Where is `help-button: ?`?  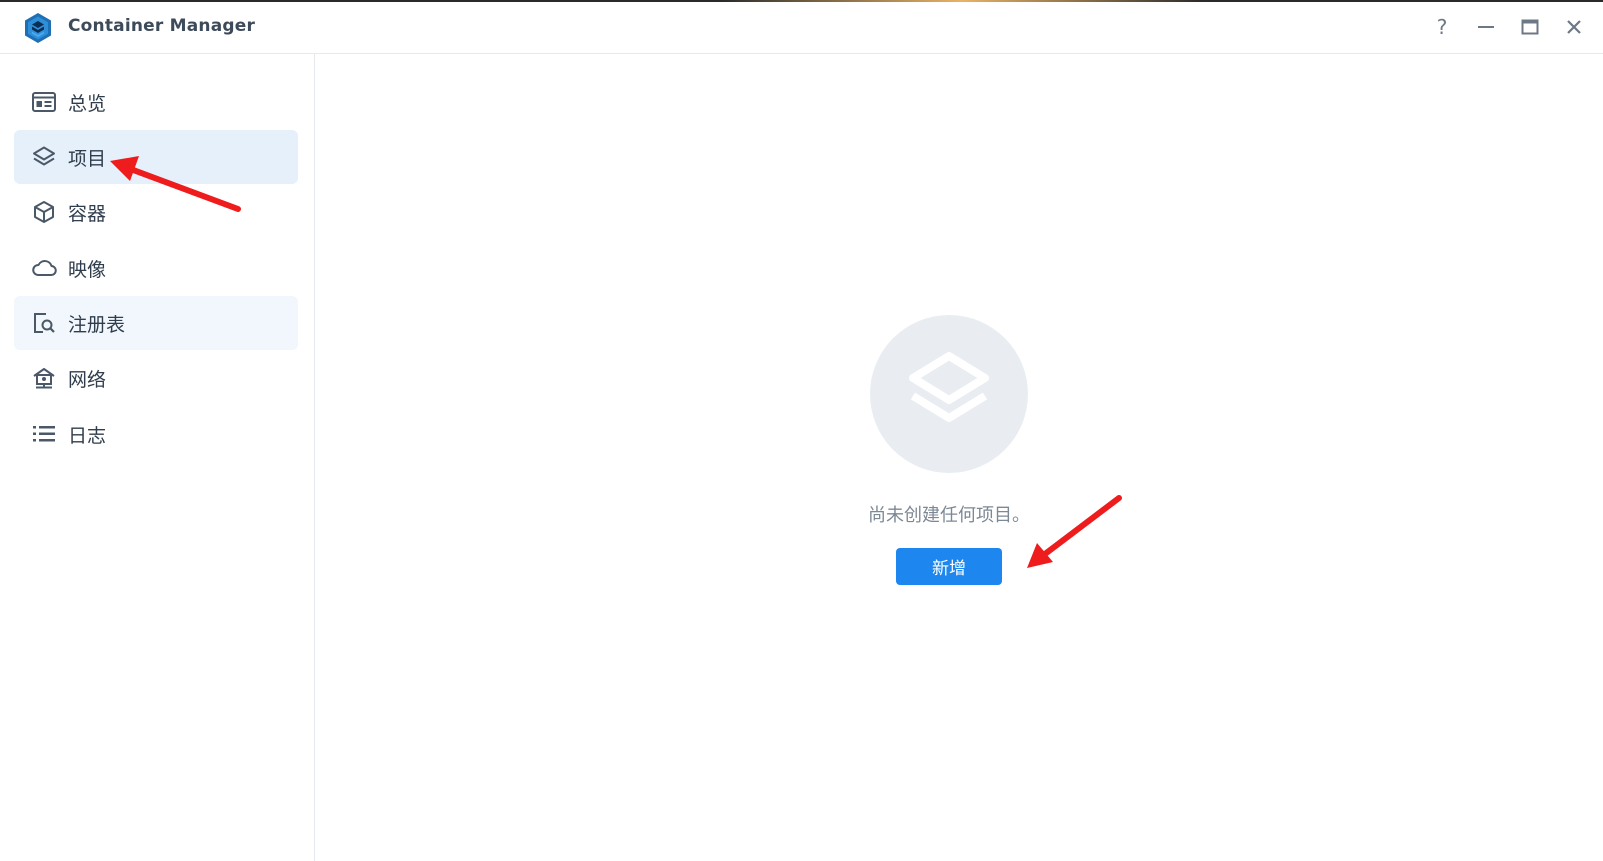
help-button: ? is located at coordinates (1442, 27).